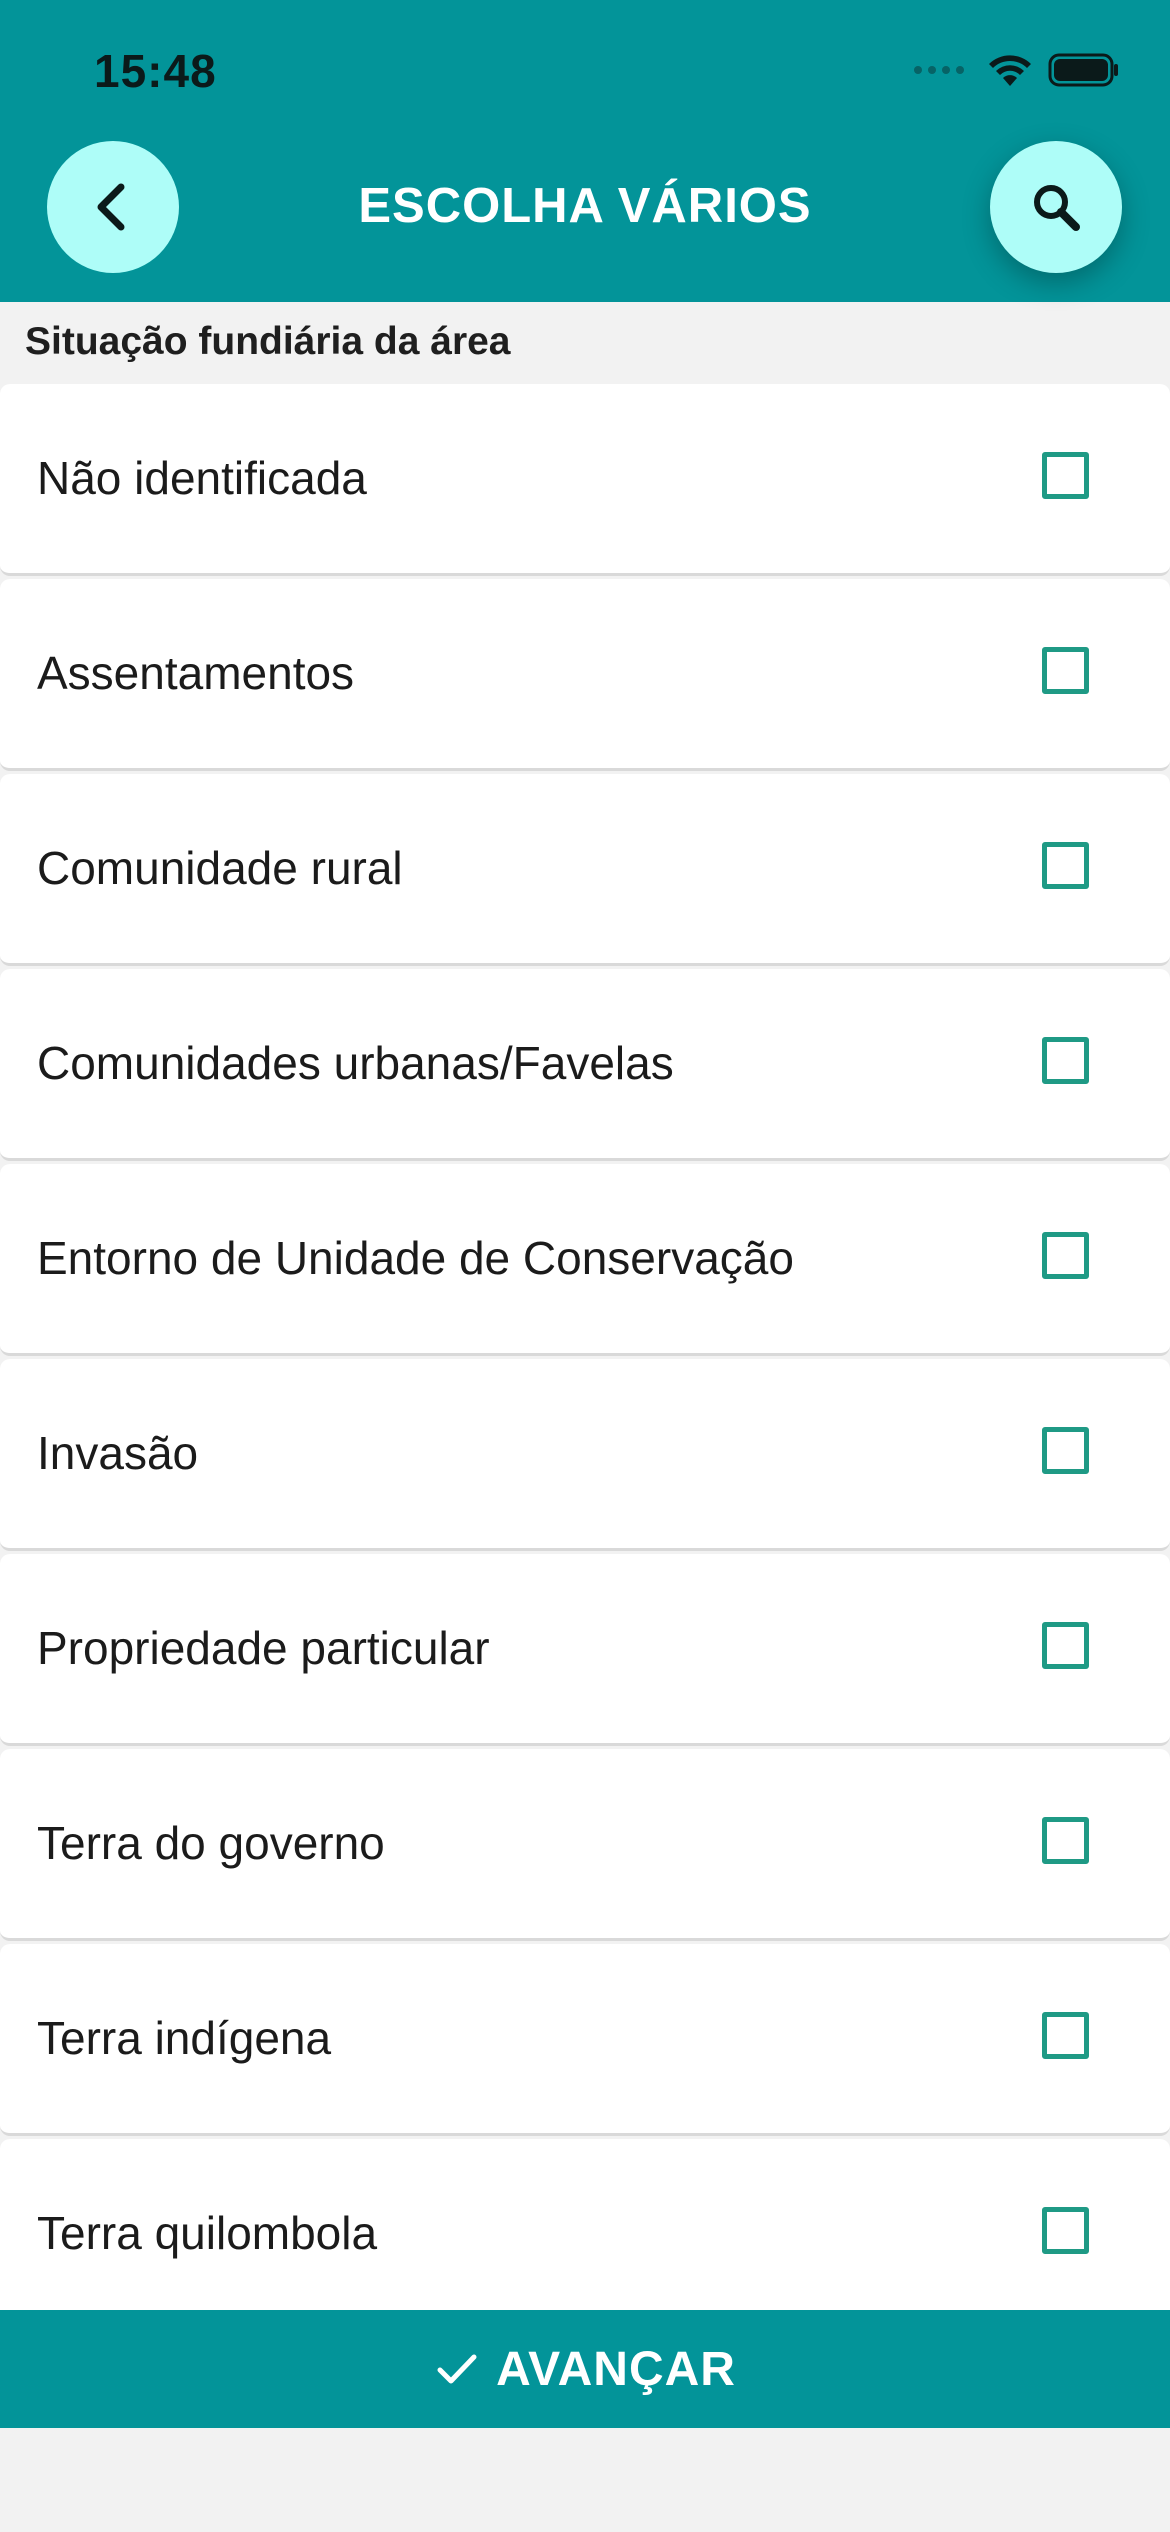  What do you see at coordinates (585, 2040) in the screenshot?
I see `list-item: Terra indígena` at bounding box center [585, 2040].